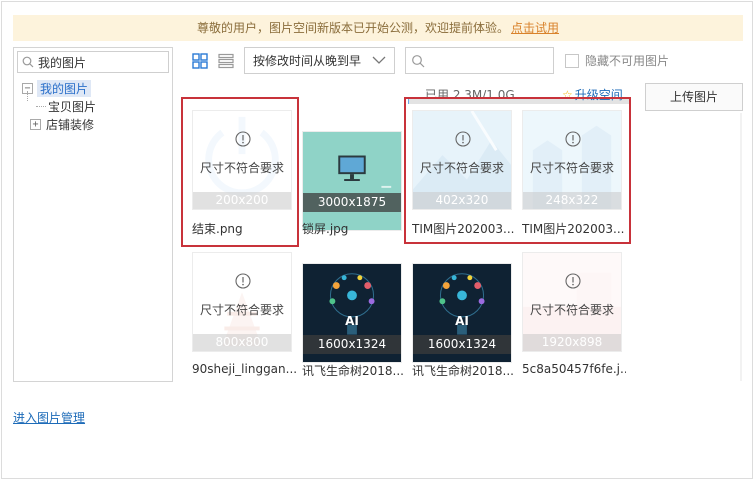  I want to click on file-name: 锁屏.jpg, so click(354, 228).